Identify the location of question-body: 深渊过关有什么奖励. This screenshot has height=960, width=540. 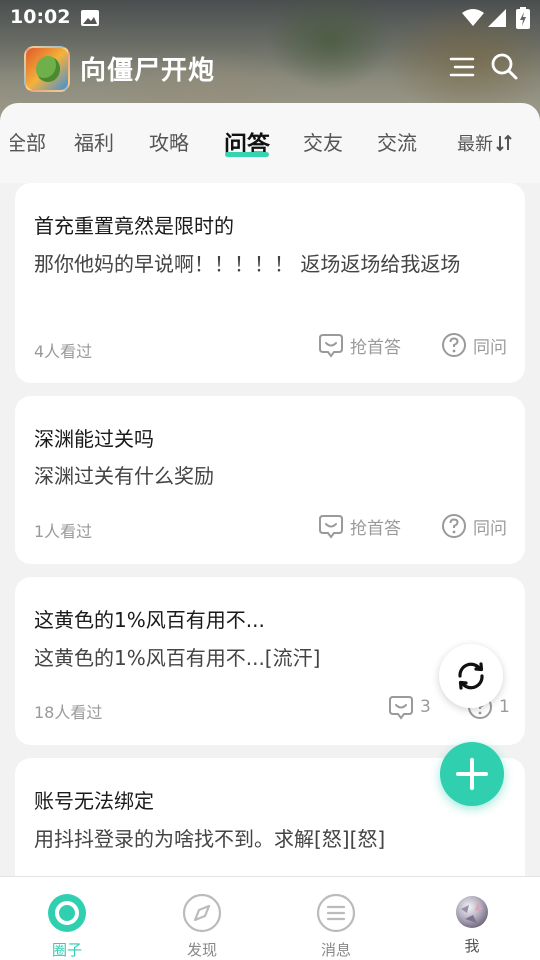
(124, 476).